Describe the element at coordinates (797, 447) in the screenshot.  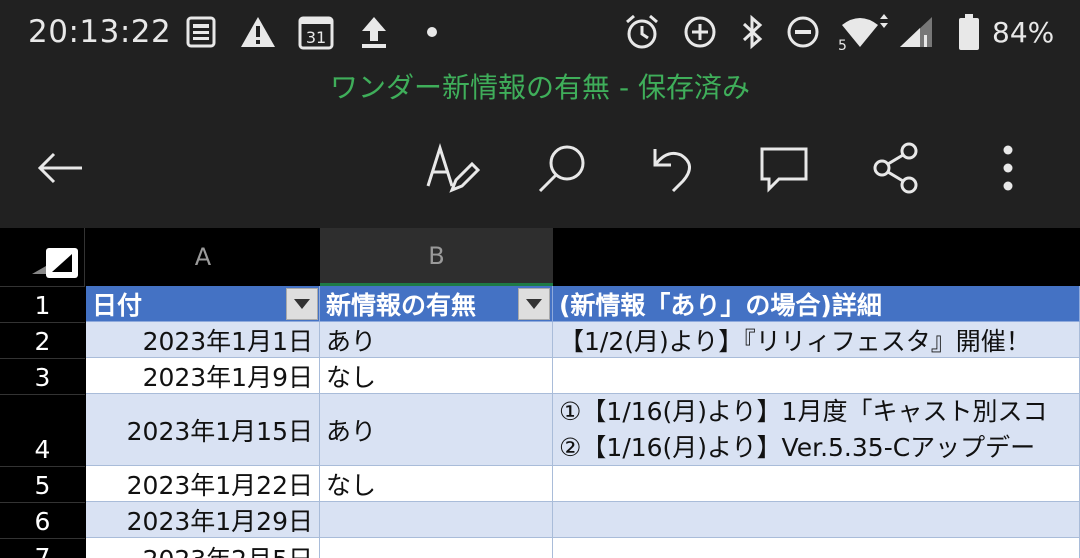
I see `details-line: ②【1/16(月)より】Ver.5.35-Cアップデー` at that location.